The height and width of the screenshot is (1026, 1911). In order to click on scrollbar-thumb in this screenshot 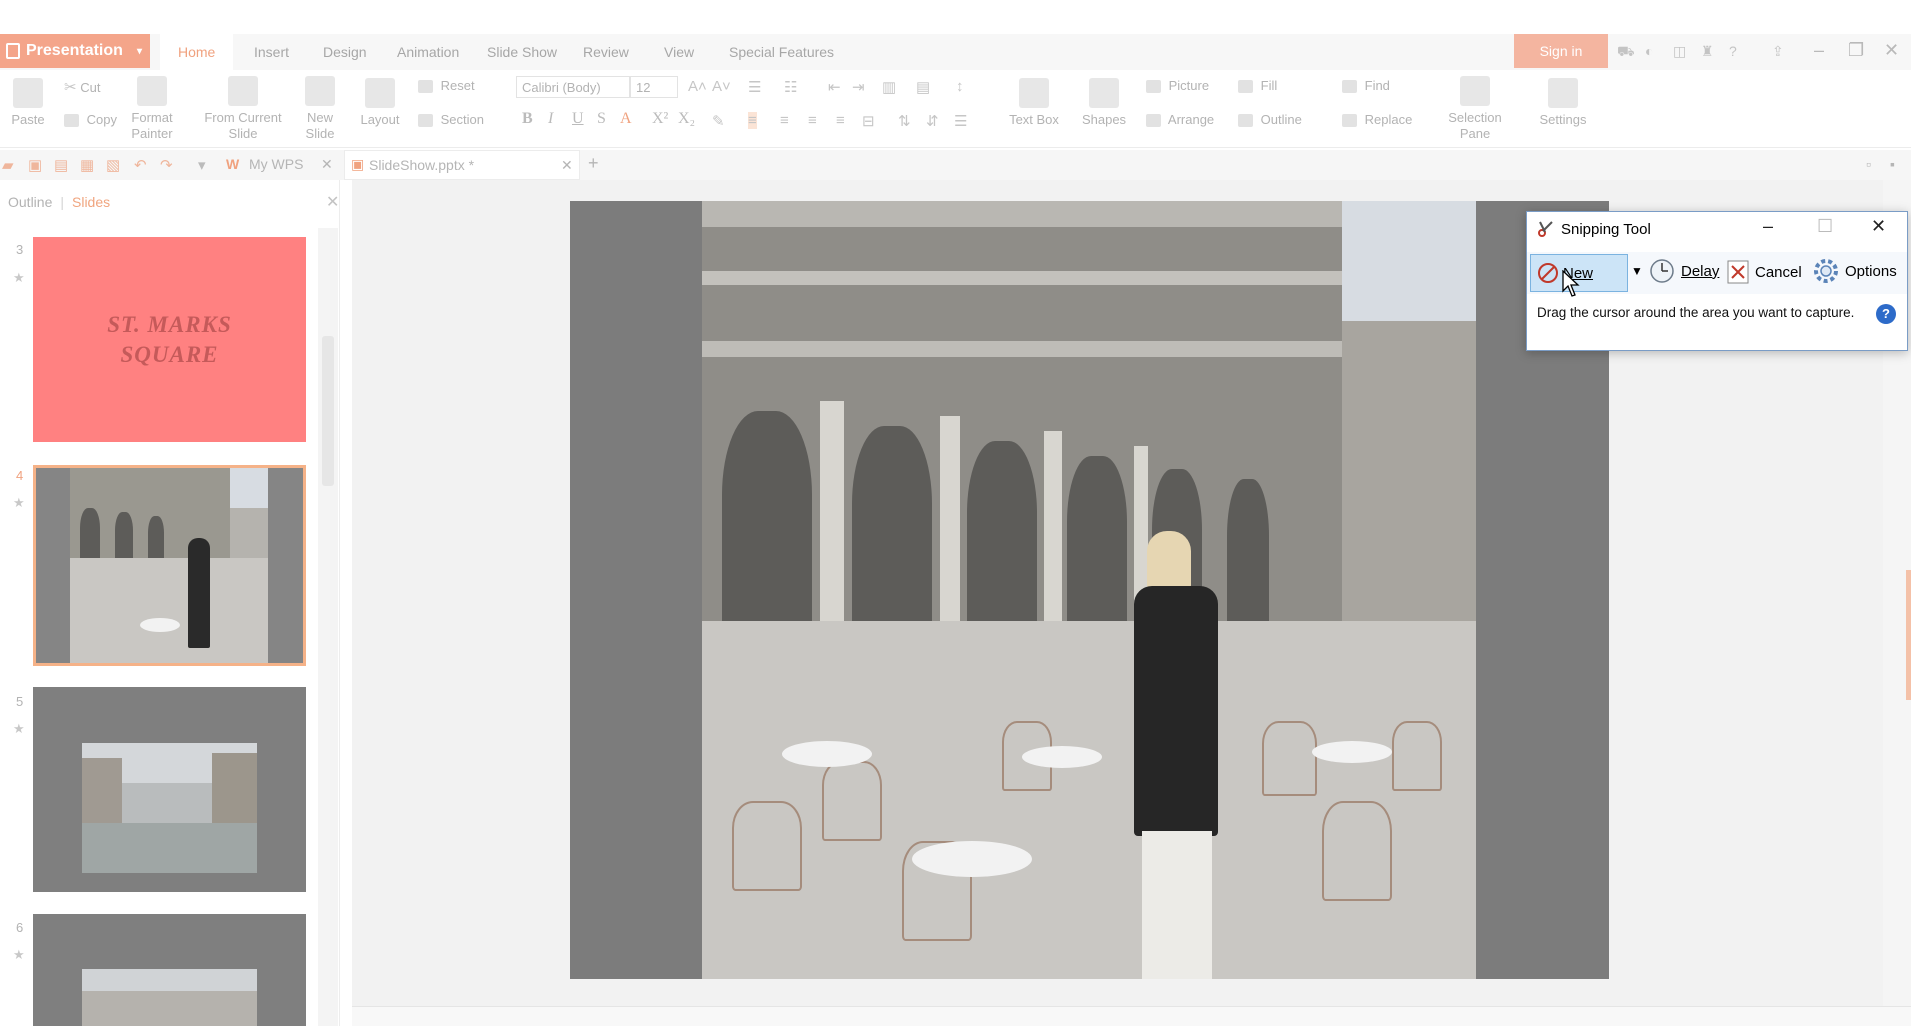, I will do `click(328, 411)`.